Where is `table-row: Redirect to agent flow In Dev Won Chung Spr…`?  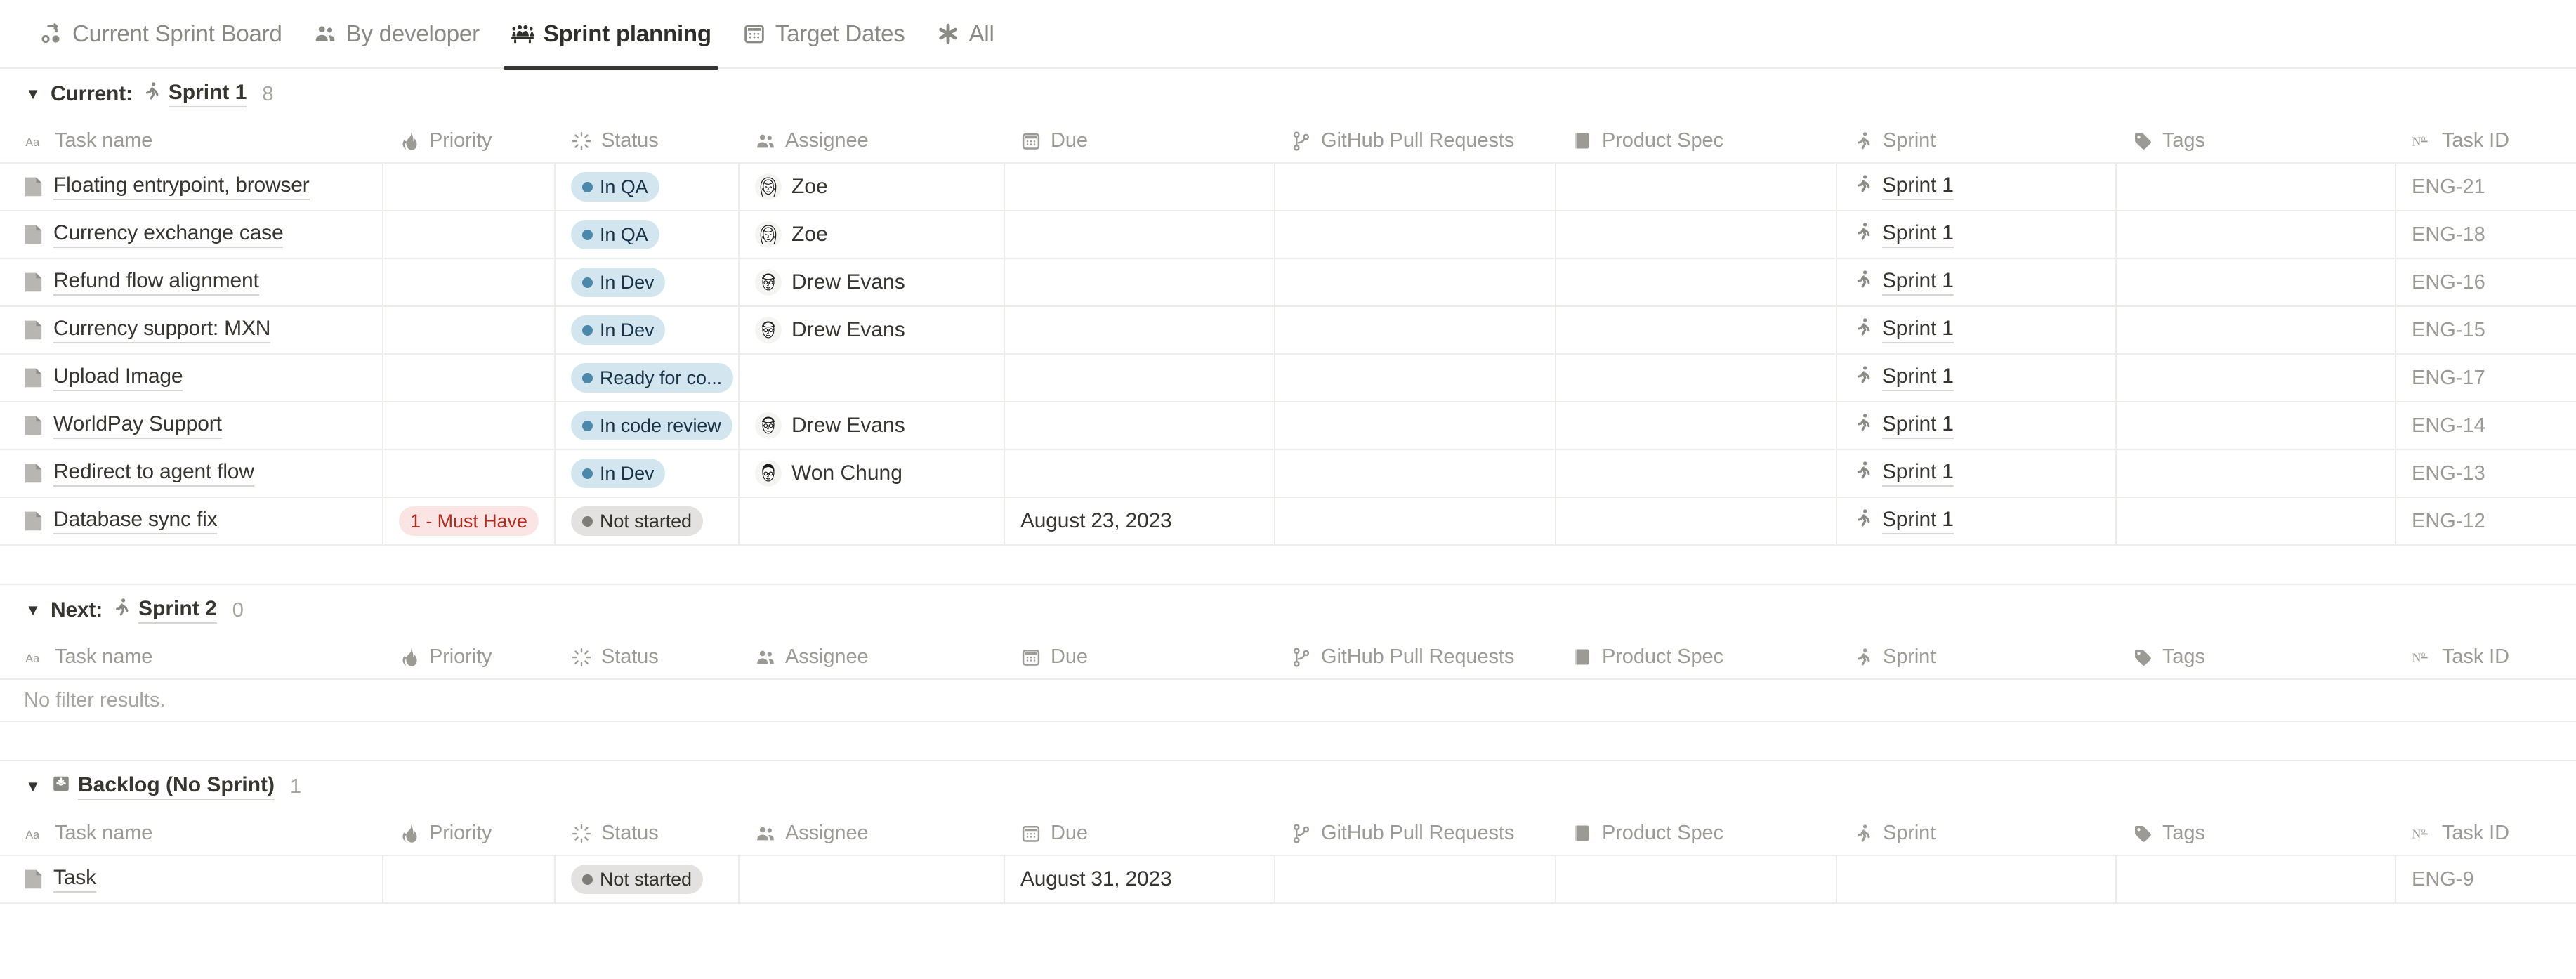
table-row: Redirect to agent flow In Dev Won Chung Spr… is located at coordinates (1288, 473).